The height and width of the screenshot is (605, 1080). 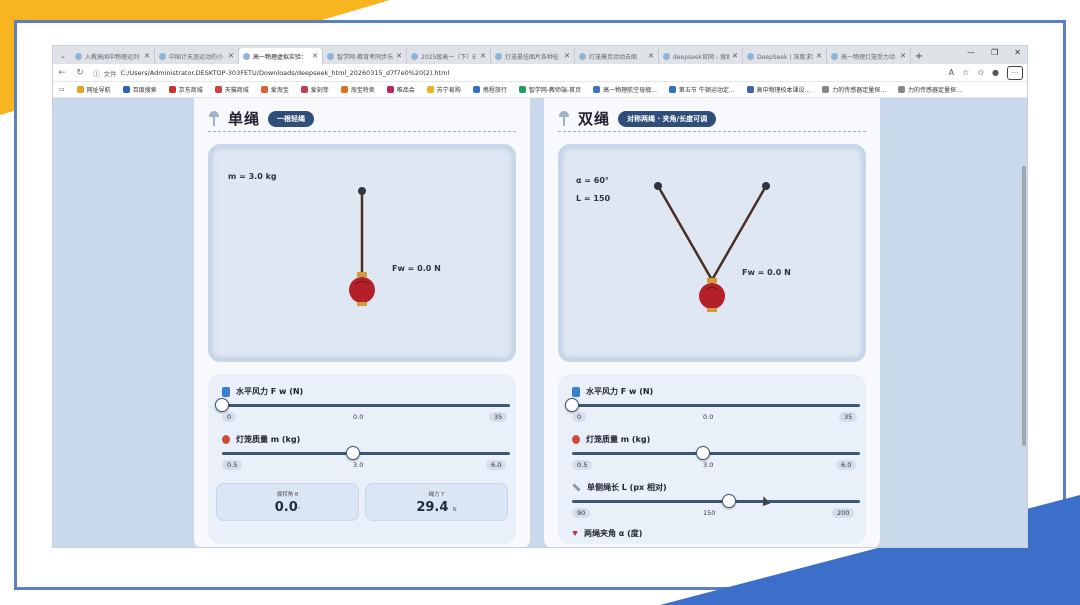 I want to click on tab-label: deepseek官网 - 搜索, so click(x=701, y=57).